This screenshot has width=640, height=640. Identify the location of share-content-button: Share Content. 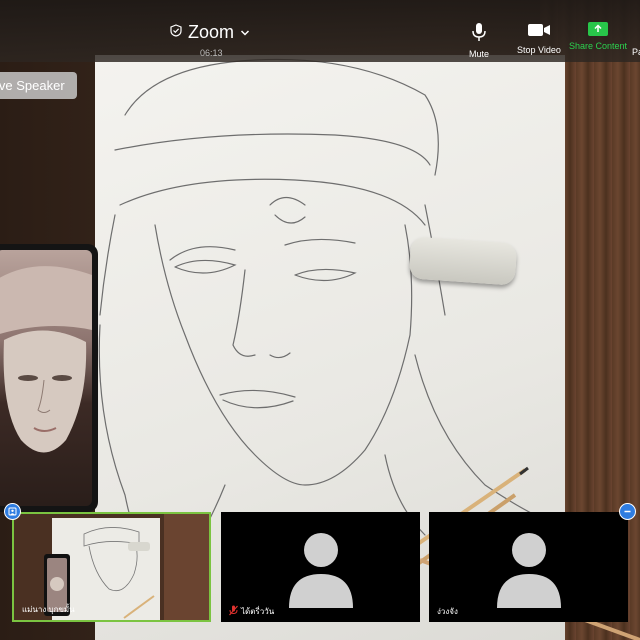
(598, 36).